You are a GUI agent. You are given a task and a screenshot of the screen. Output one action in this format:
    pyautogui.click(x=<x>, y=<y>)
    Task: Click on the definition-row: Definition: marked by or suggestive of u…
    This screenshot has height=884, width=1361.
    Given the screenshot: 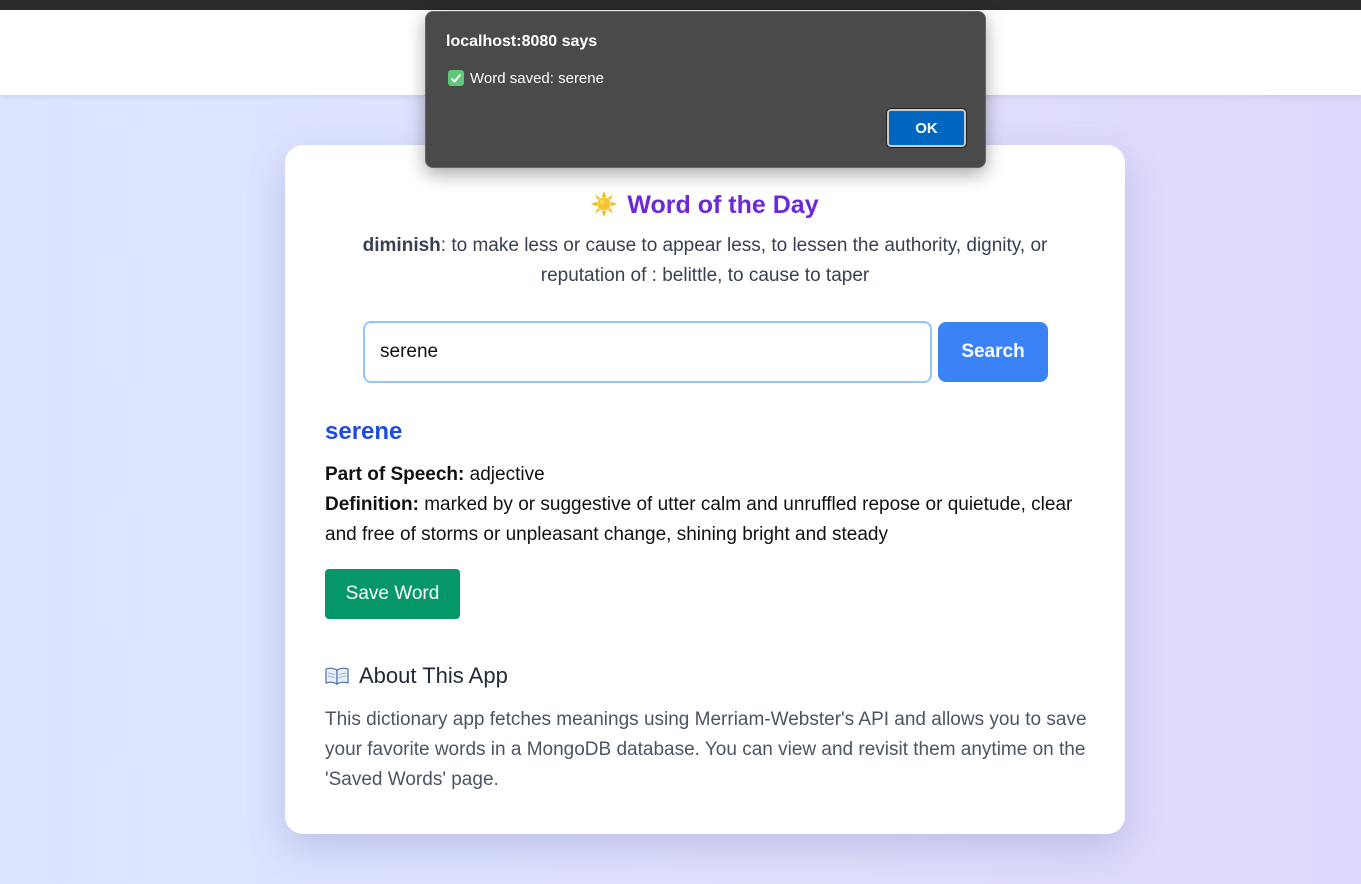 What is the action you would take?
    pyautogui.click(x=705, y=520)
    